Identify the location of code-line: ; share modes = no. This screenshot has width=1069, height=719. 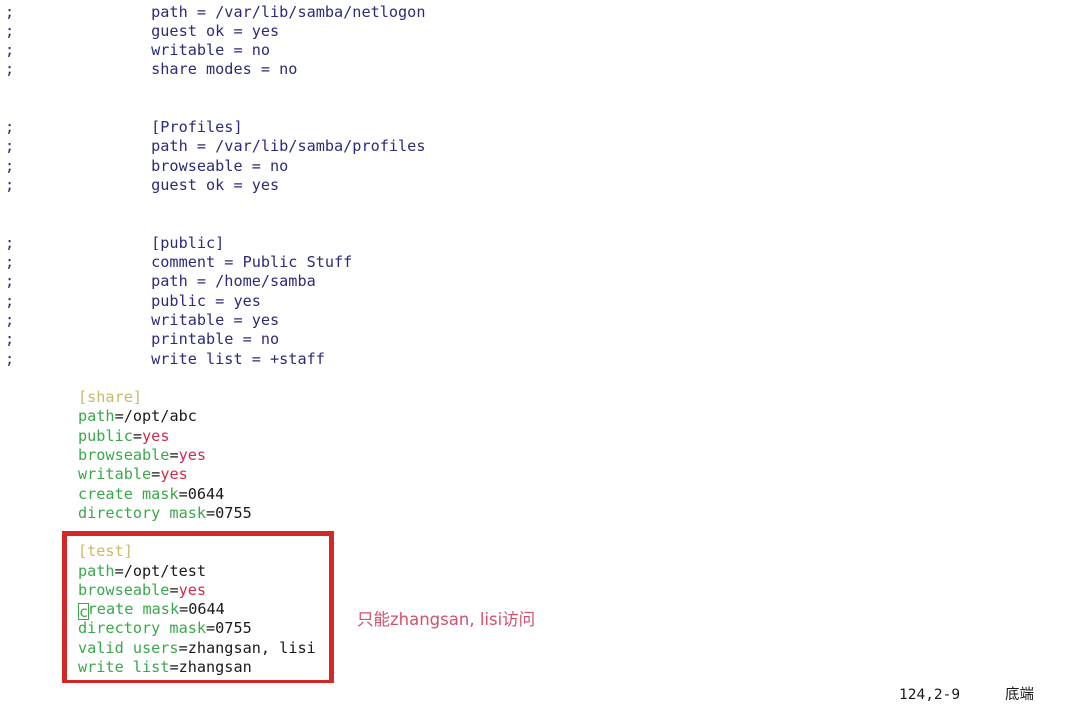
(534, 69).